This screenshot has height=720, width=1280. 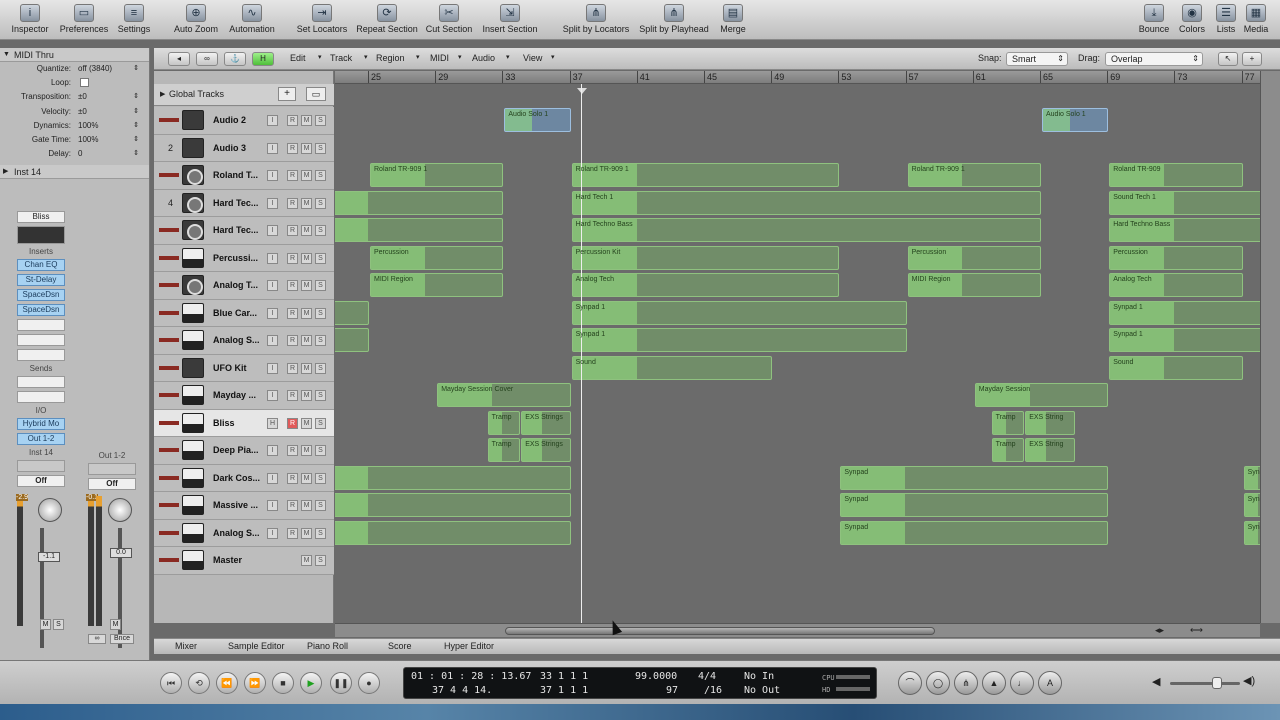 I want to click on solo-mode-icon: ◯, so click(x=938, y=683).